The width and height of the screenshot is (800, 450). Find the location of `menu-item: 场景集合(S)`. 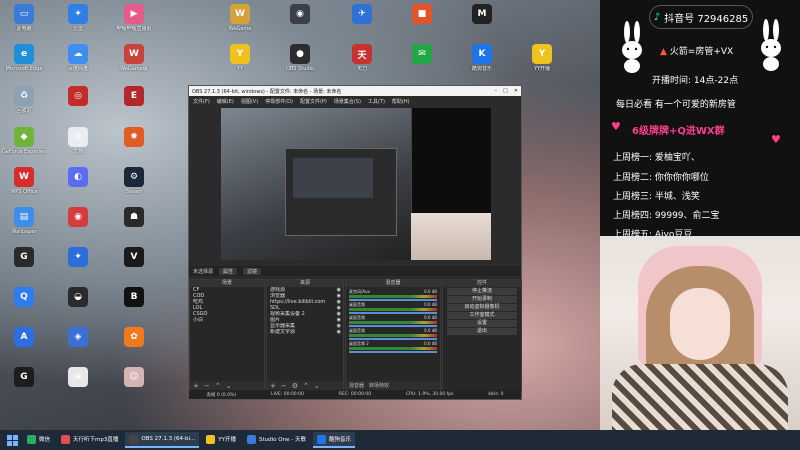

menu-item: 场景集合(S) is located at coordinates (347, 101).